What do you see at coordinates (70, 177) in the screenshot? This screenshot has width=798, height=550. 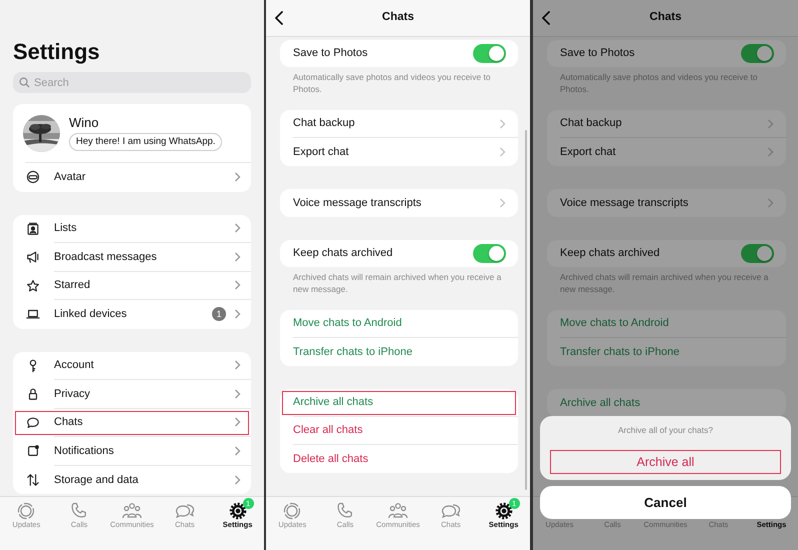 I see `setting-label: Avatar` at bounding box center [70, 177].